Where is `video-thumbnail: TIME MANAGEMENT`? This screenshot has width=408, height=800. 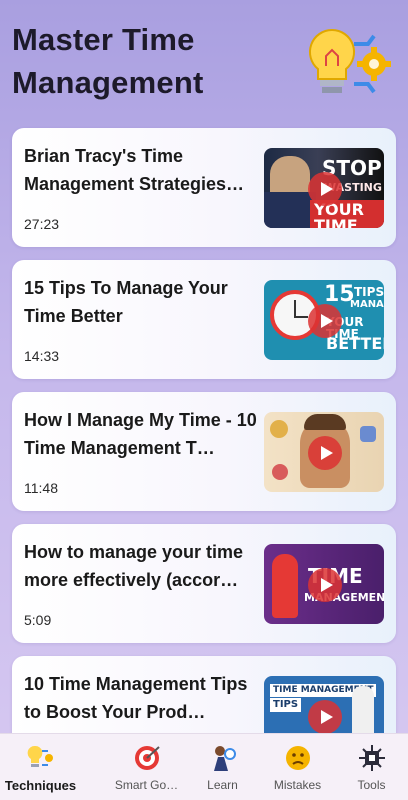 video-thumbnail: TIME MANAGEMENT is located at coordinates (324, 584).